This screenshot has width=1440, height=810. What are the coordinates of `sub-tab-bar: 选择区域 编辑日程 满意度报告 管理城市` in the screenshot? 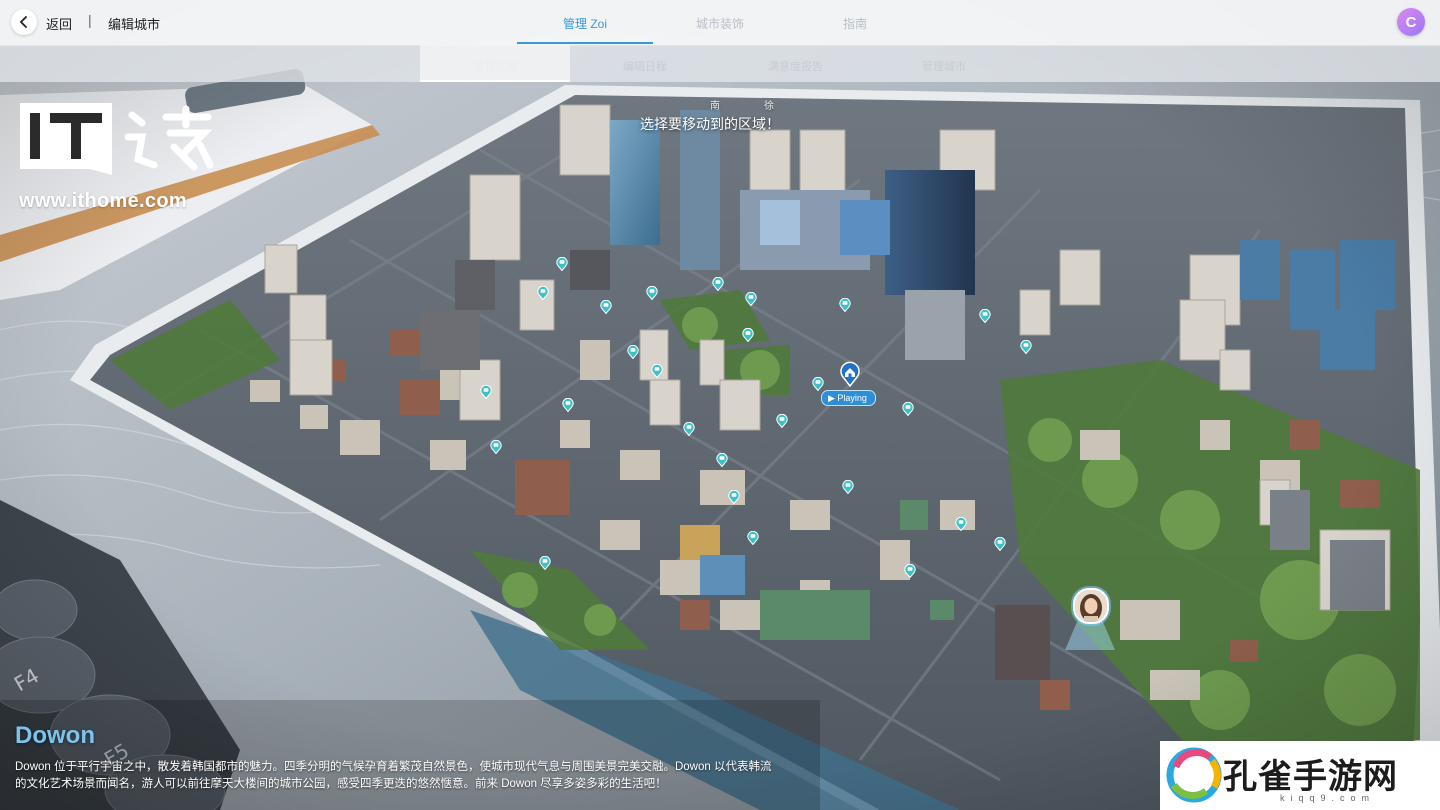 It's located at (720, 63).